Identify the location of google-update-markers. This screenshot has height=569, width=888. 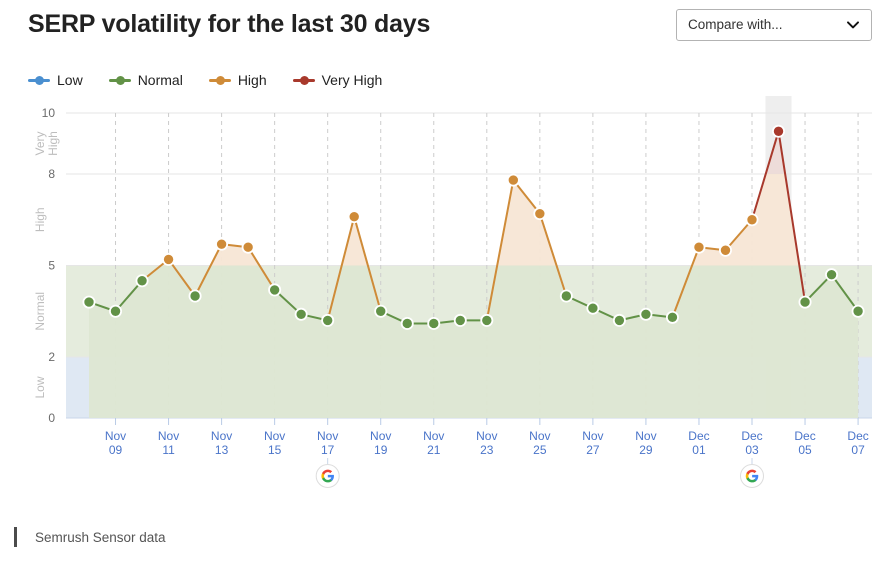
(539, 473).